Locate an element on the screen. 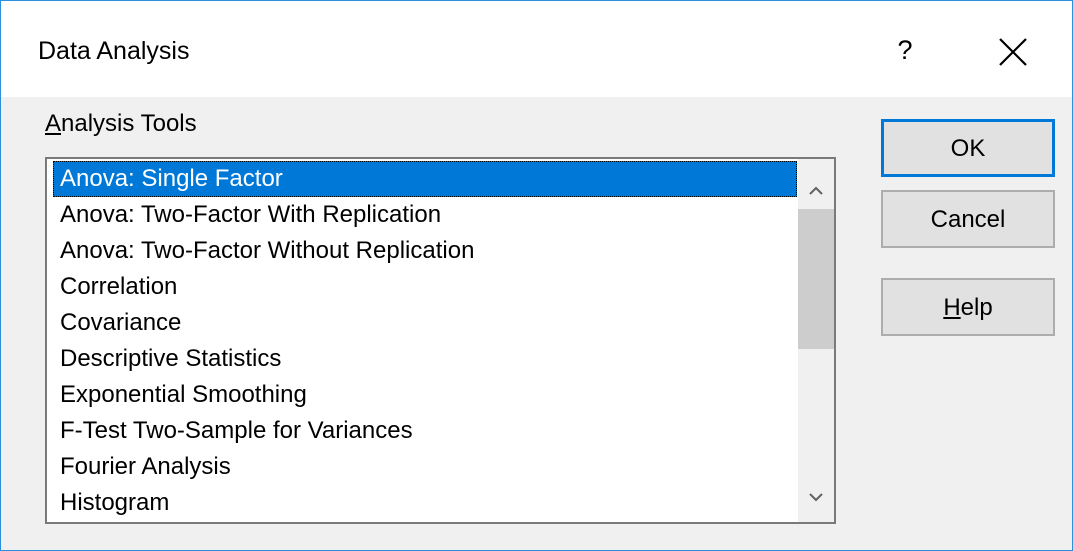 The height and width of the screenshot is (551, 1073). analysis-tools-label: Analysis Tools is located at coordinates (121, 123).